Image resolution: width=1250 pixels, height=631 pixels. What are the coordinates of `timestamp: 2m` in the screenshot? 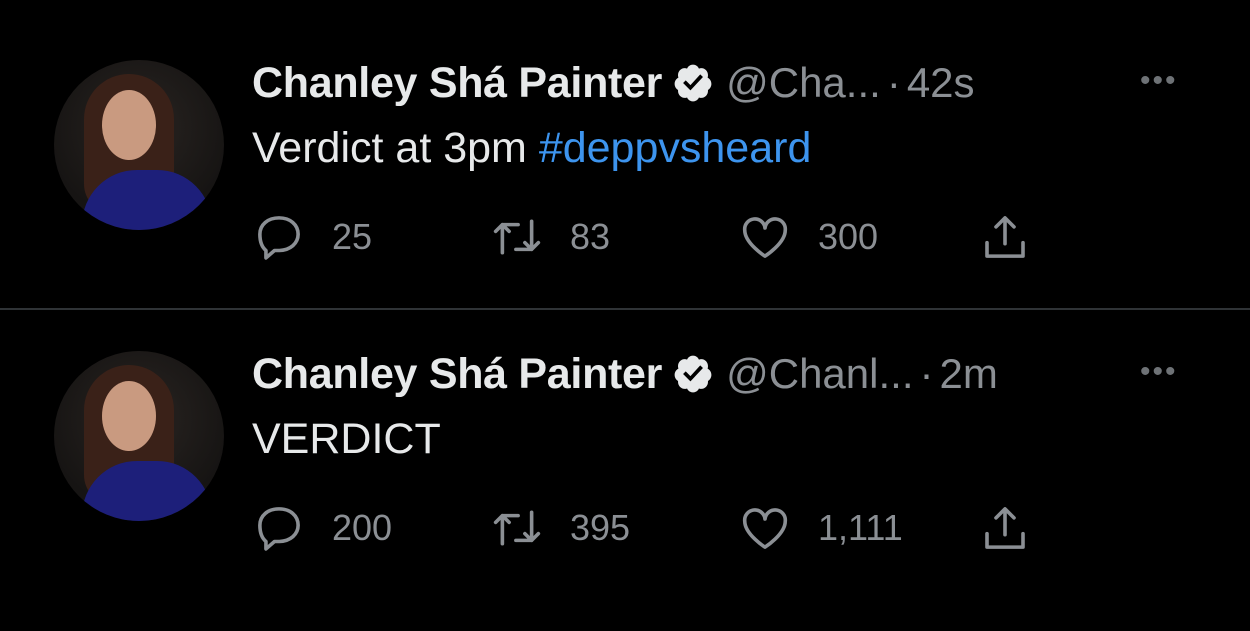 It's located at (969, 374).